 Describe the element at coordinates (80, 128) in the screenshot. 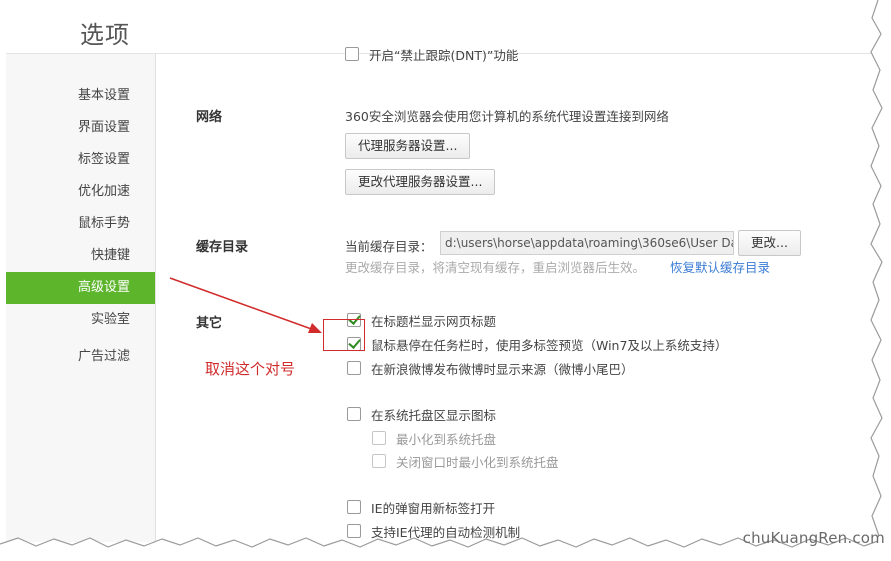

I see `sidebar-item-interface: 界面设置` at that location.